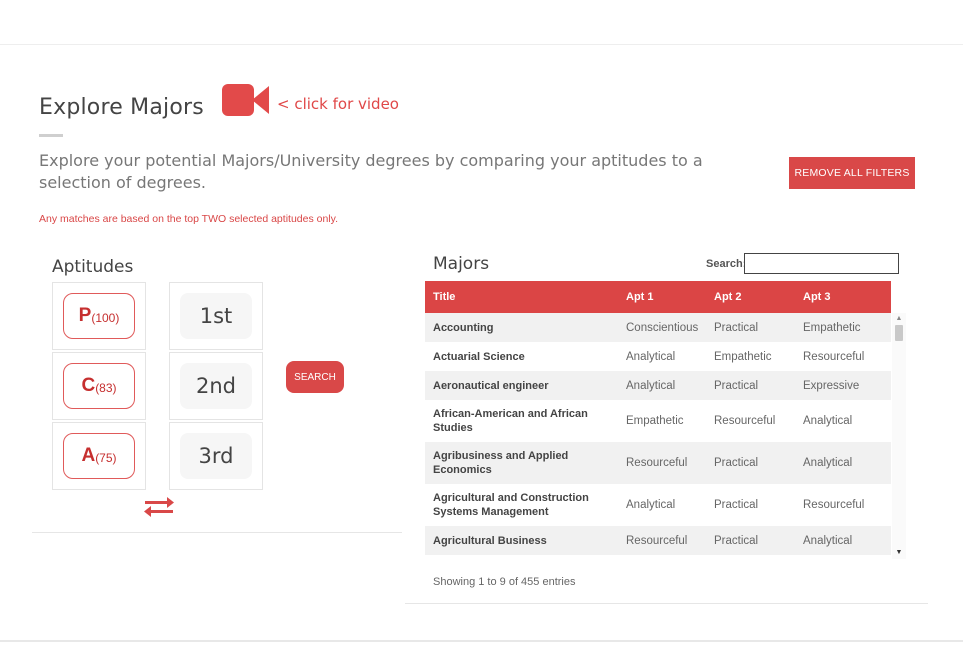  Describe the element at coordinates (662, 327) in the screenshot. I see `major-apt1: Conscientious` at that location.